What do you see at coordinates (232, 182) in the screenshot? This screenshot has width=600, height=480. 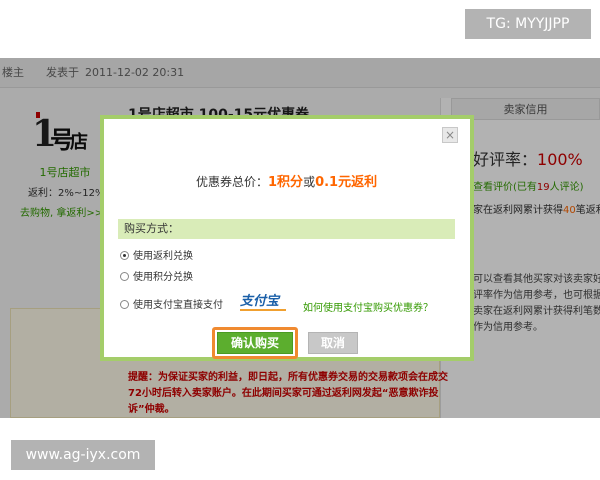 I see `total-label: 优惠券总价：` at bounding box center [232, 182].